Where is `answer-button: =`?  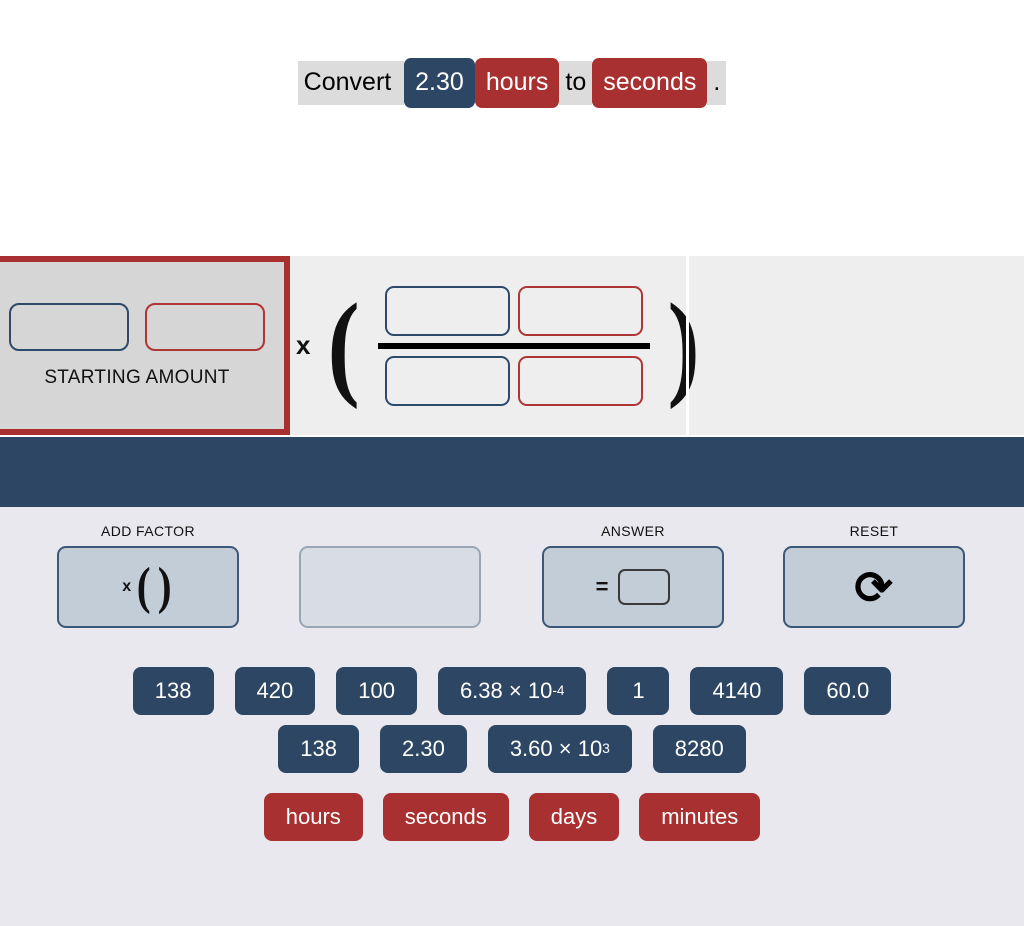 answer-button: = is located at coordinates (633, 587).